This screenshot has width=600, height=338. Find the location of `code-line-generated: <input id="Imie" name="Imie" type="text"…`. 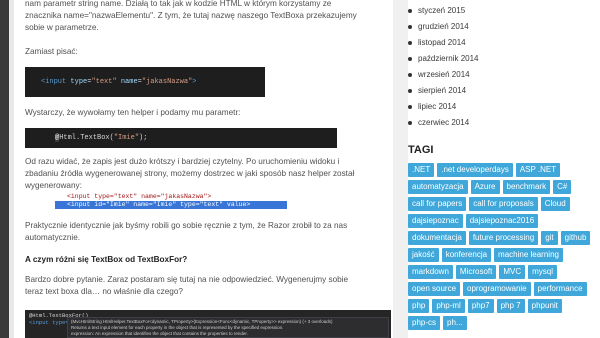

code-line-generated: <input id="Imie" name="Imie" type="text"… is located at coordinates (171, 205).